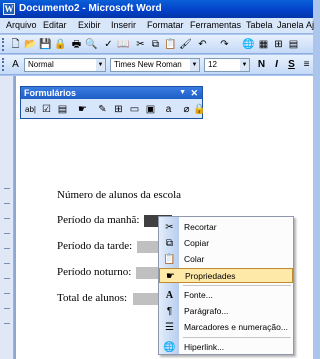 The image size is (320, 359). I want to click on menu-janela: Janela, so click(290, 25).